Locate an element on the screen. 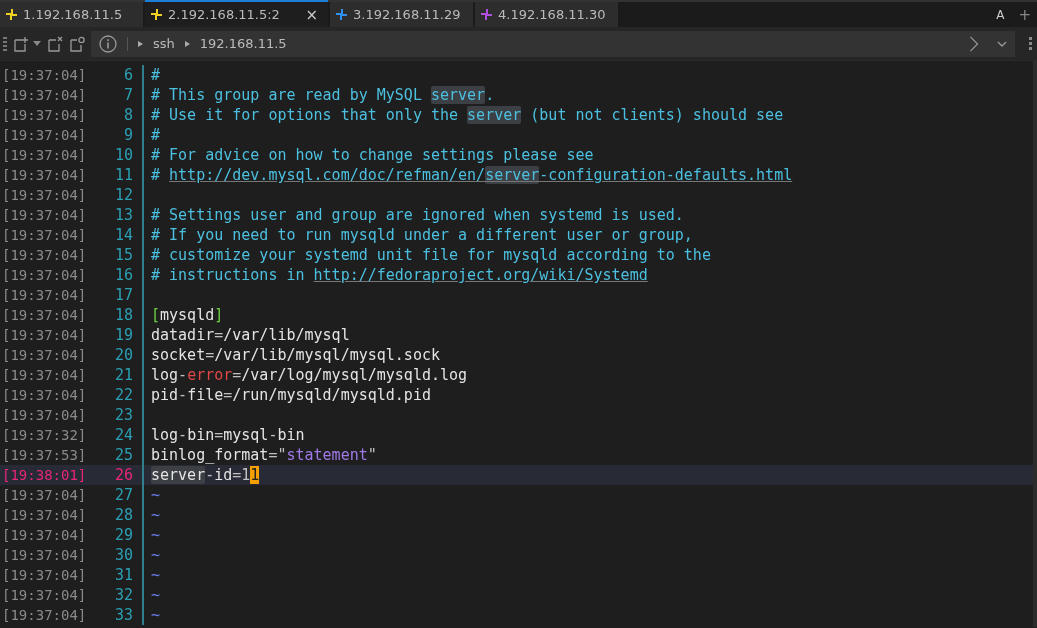  line-number: 29 is located at coordinates (123, 535).